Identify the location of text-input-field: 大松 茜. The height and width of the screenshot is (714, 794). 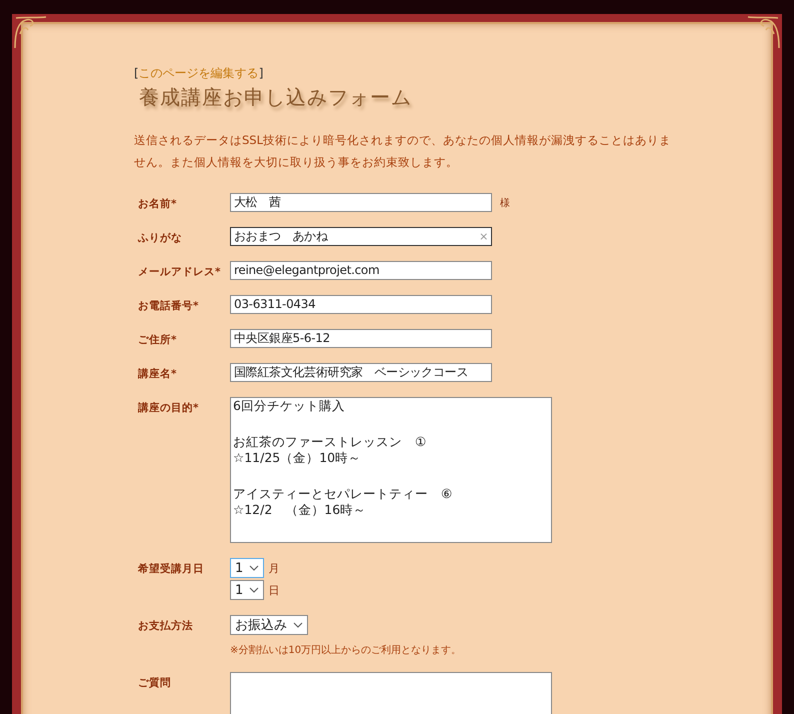
(361, 202).